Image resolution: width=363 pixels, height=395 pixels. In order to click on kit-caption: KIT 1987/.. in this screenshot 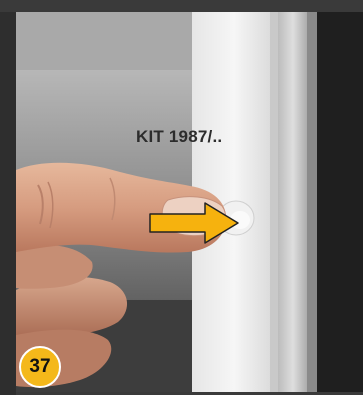, I will do `click(179, 136)`.